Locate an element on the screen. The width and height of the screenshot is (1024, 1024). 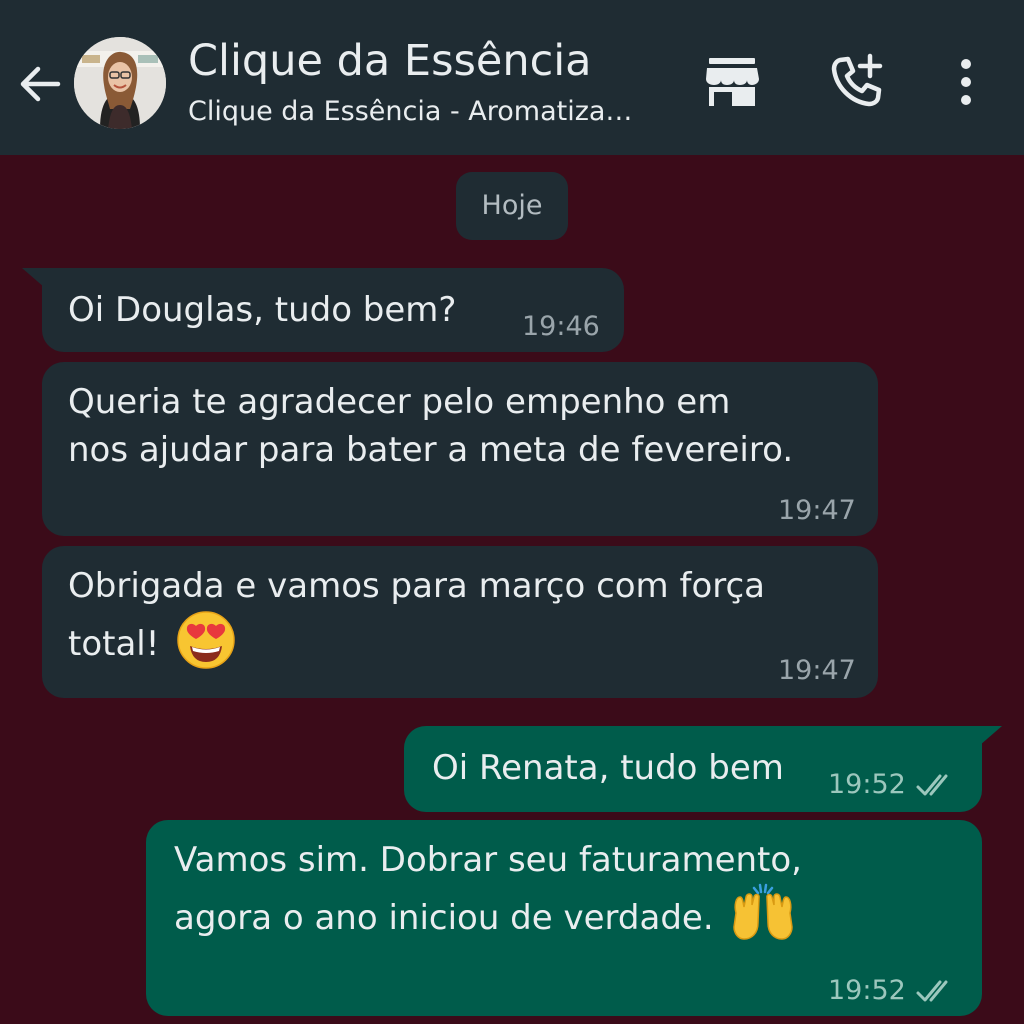
message-text-line: total! is located at coordinates (114, 644).